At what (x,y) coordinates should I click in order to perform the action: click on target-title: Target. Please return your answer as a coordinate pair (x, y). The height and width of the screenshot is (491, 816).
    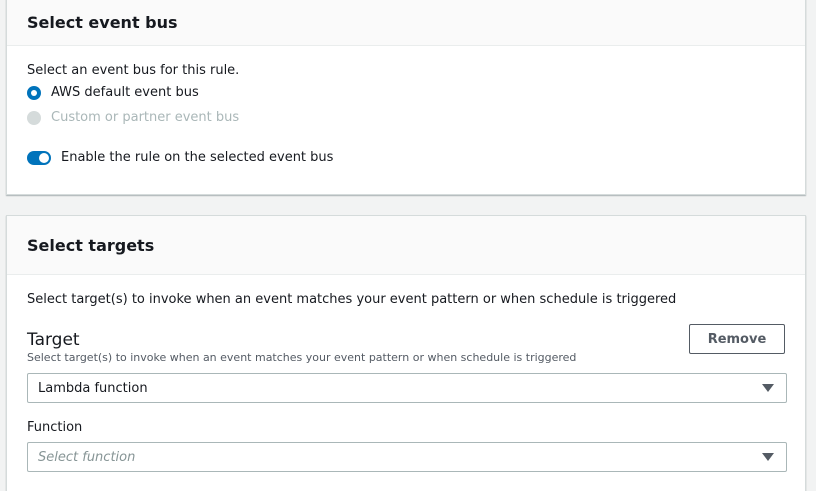
    Looking at the image, I should click on (53, 340).